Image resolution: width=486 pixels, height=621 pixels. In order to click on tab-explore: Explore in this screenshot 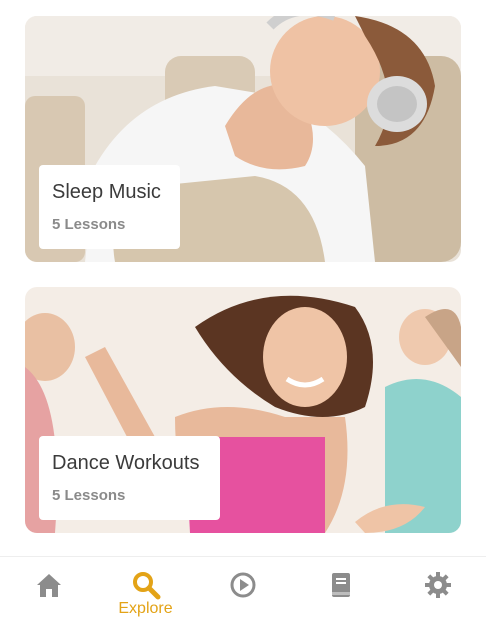, I will do `click(145, 589)`.